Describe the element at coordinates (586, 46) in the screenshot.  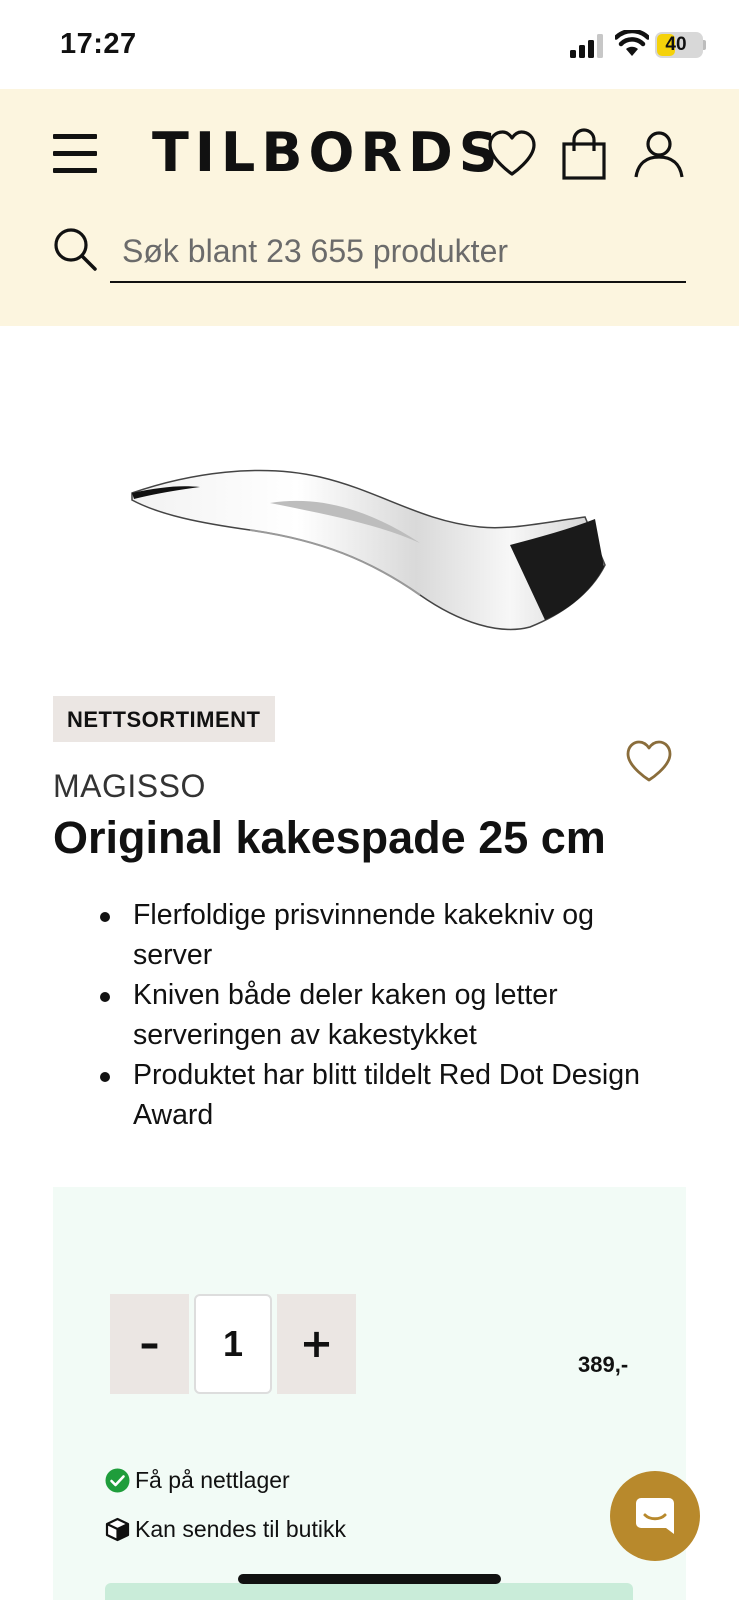
I see `cellular-signal-icon` at that location.